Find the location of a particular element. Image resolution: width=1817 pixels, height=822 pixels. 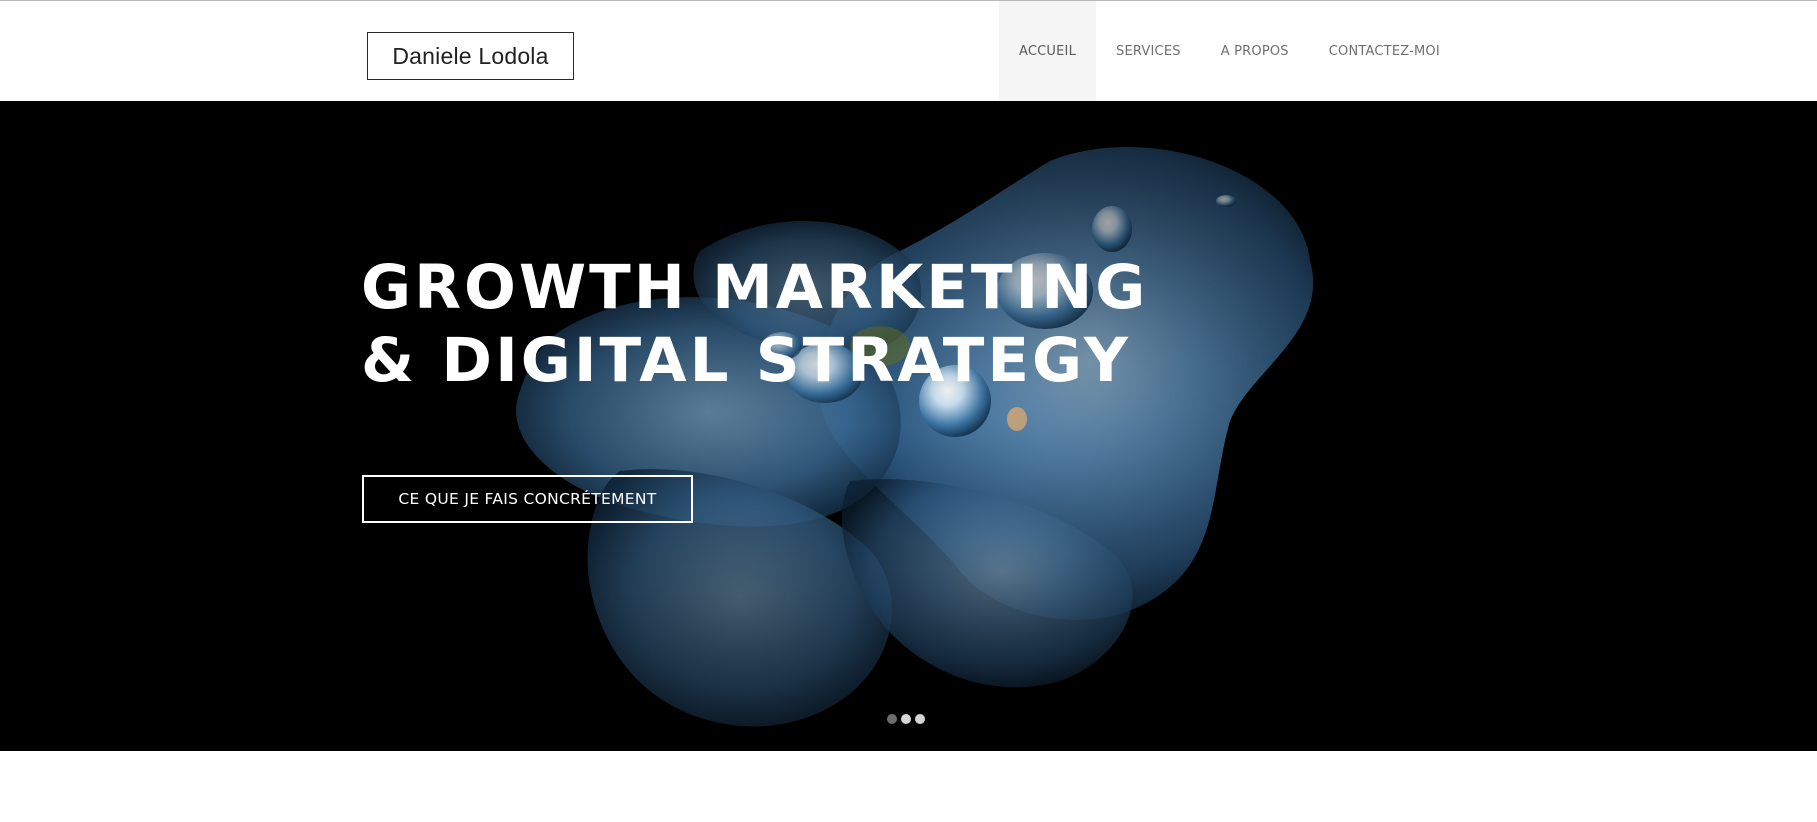

hero-headline-line-1: GROWTH MARKETING is located at coordinates (755, 287).